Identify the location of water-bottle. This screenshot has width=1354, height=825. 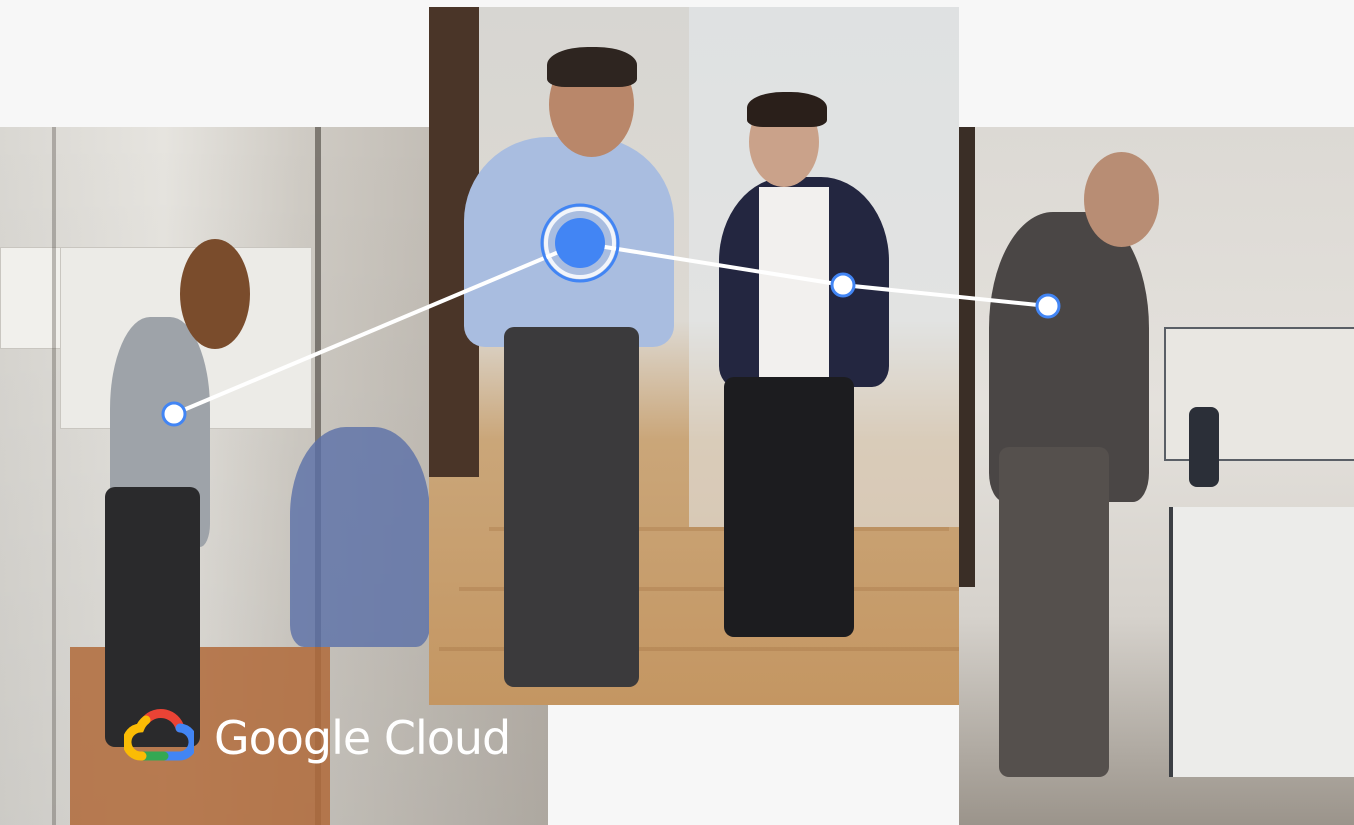
(1204, 447).